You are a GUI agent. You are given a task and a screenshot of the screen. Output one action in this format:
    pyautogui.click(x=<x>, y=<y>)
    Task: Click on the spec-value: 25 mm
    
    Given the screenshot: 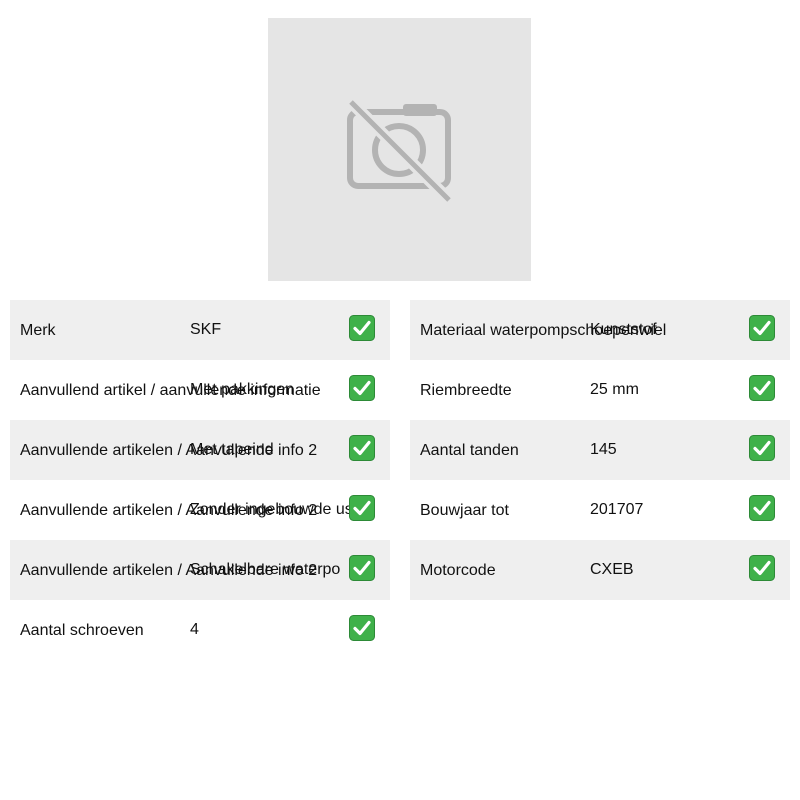 What is the action you would take?
    pyautogui.click(x=614, y=389)
    